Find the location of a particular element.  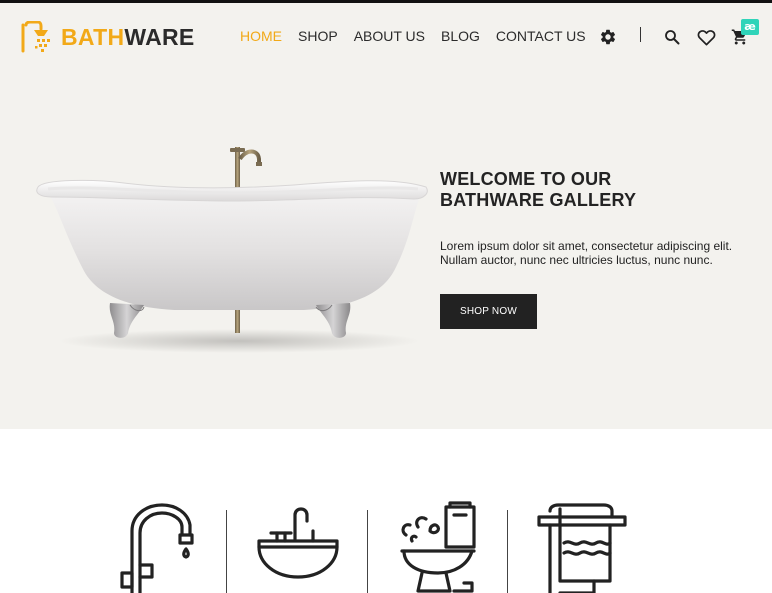

search-icon is located at coordinates (672, 37).